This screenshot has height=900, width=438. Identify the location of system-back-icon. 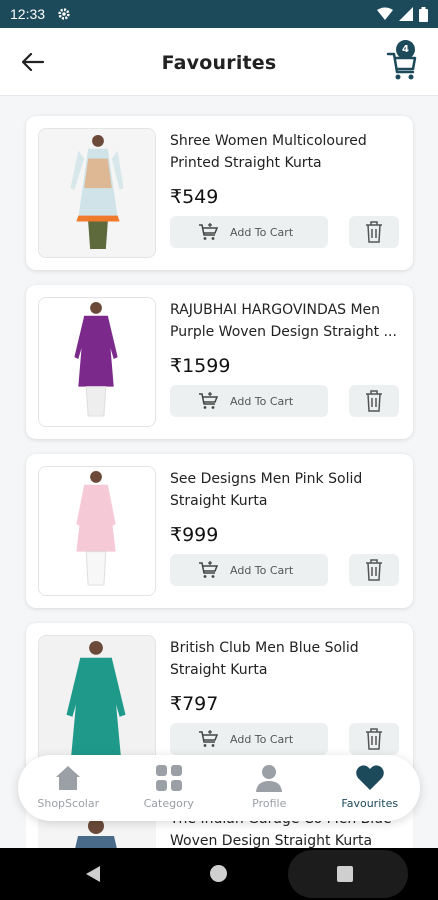
(93, 874).